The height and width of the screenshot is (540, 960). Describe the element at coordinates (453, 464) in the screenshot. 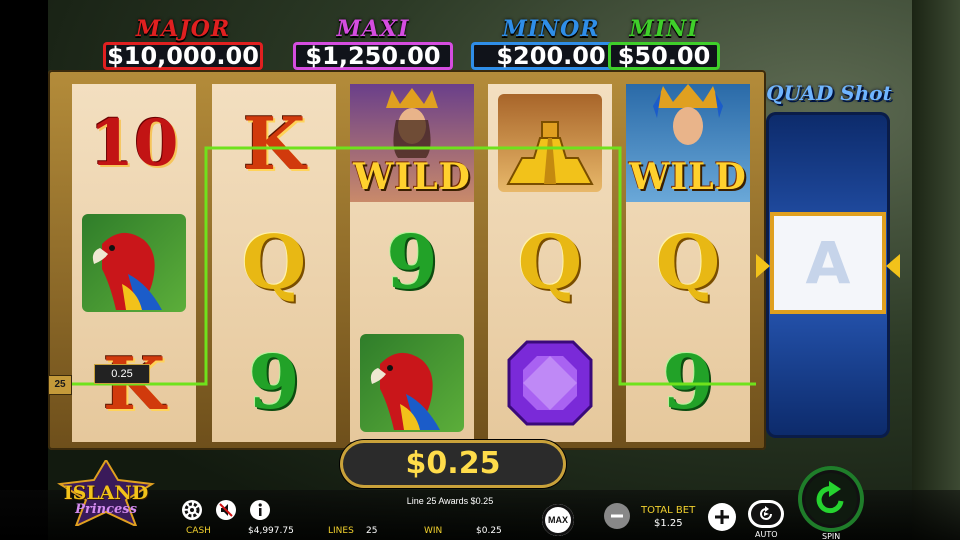

I see `win-amount-display: $0.25` at that location.